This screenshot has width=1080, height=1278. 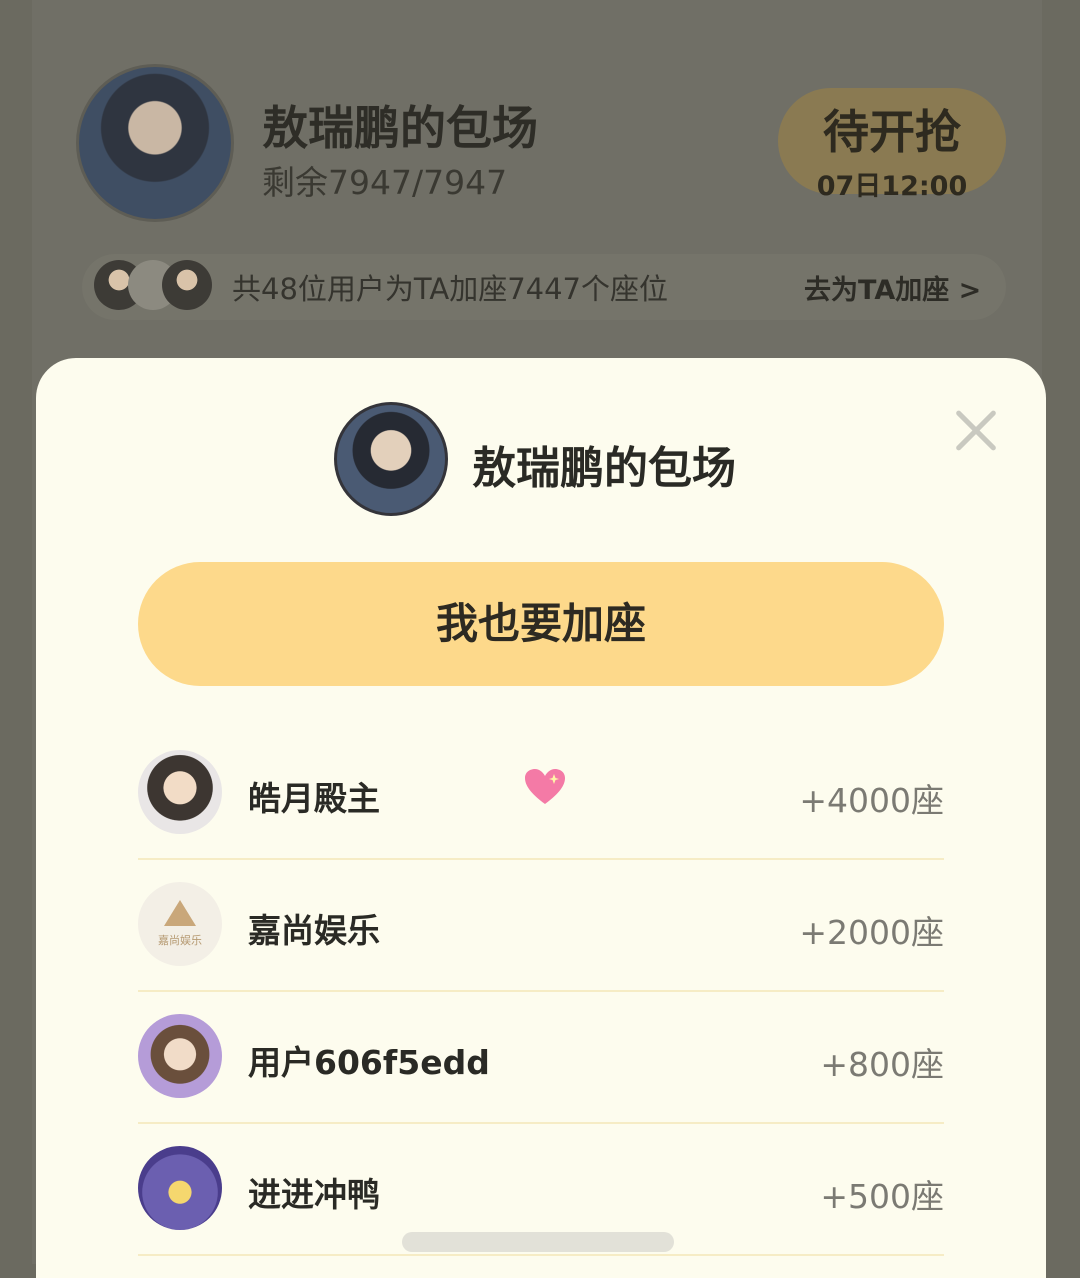 I want to click on list-item: 用户606f5edd +800座, so click(x=541, y=1058).